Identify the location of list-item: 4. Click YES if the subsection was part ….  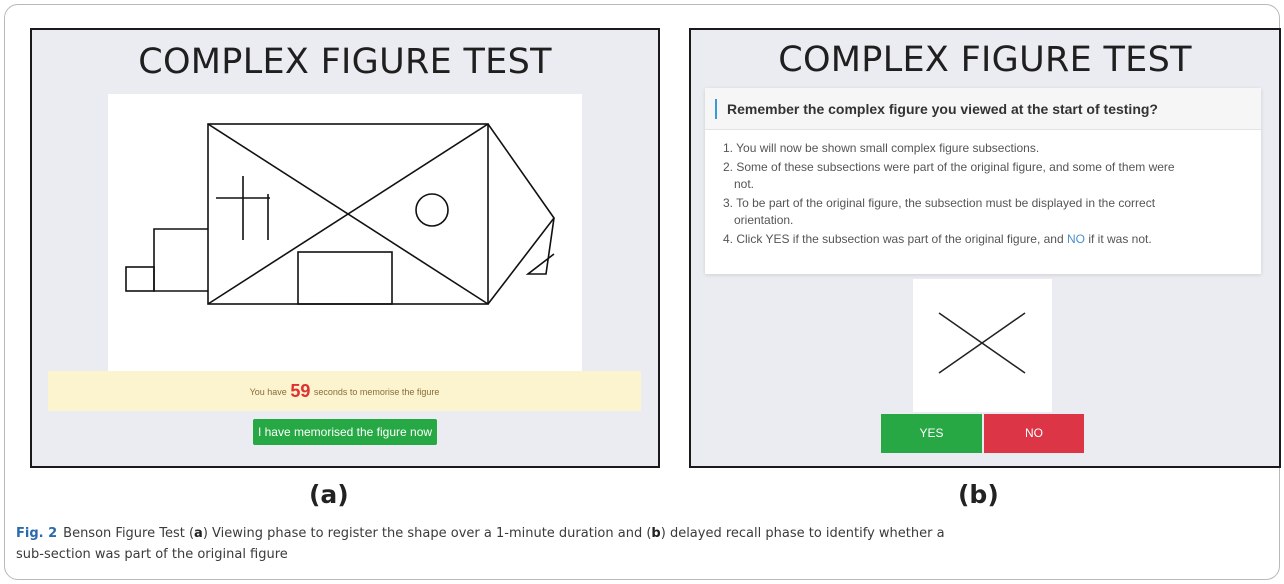
(937, 239).